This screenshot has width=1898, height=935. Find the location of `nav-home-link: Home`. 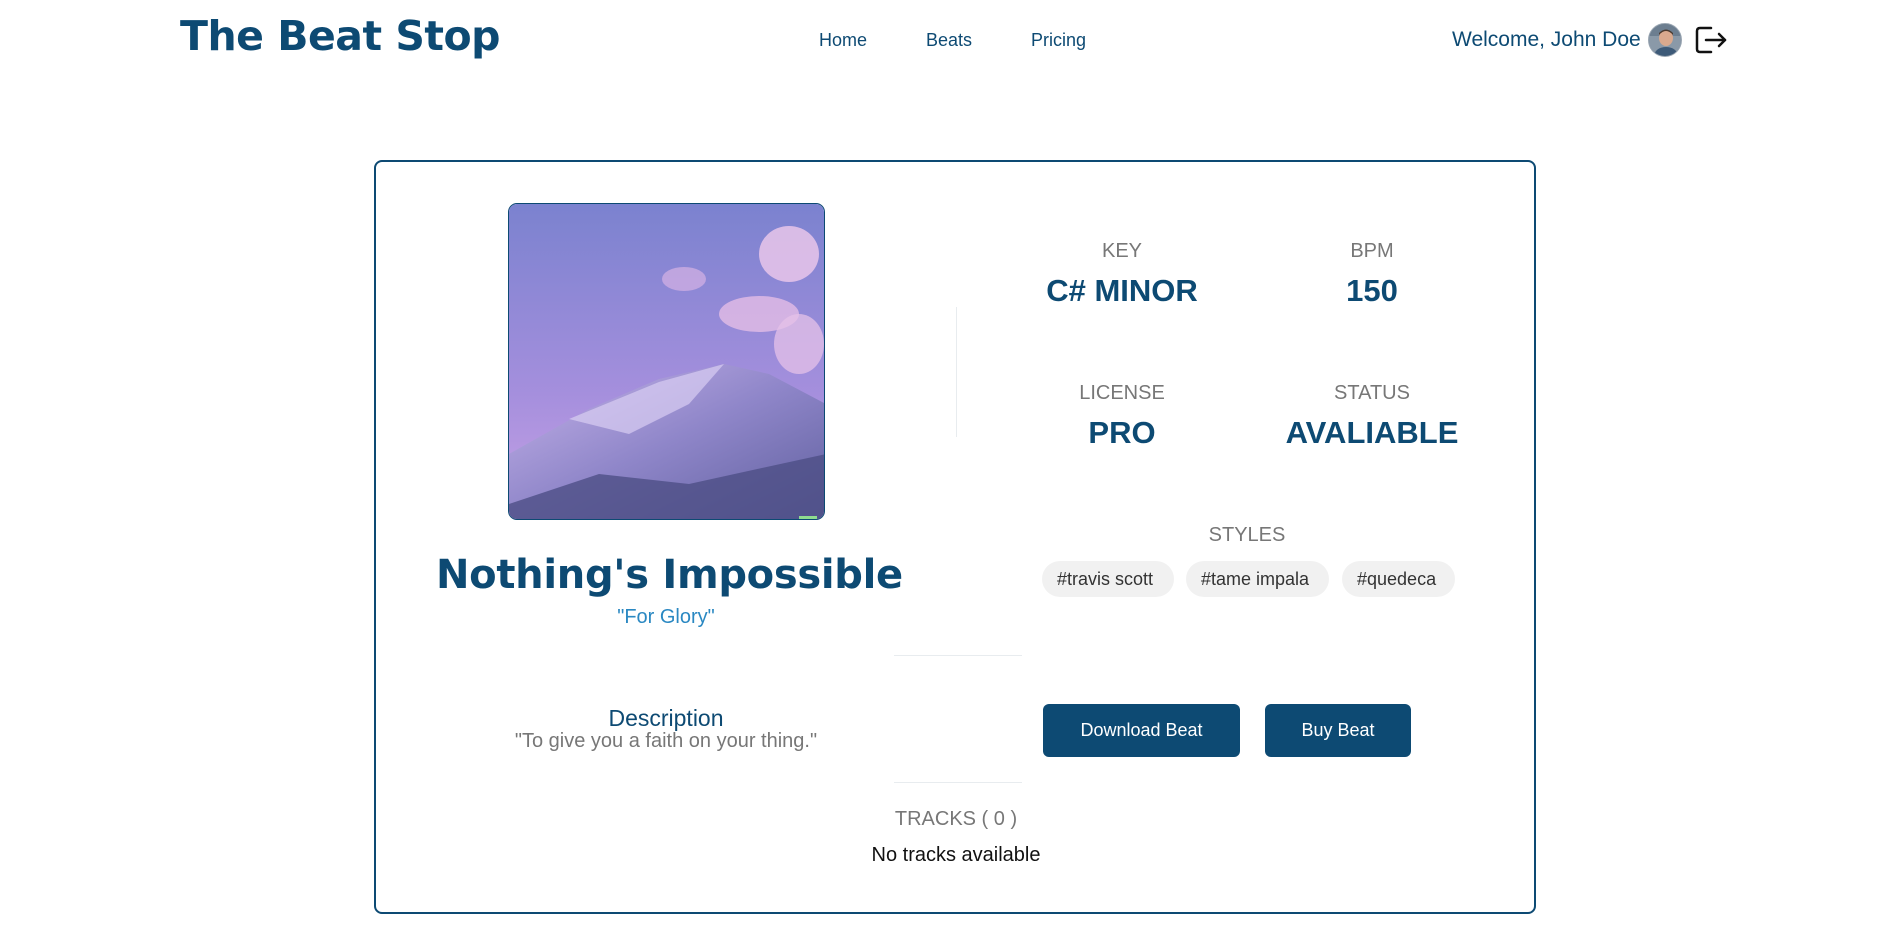

nav-home-link: Home is located at coordinates (843, 40).